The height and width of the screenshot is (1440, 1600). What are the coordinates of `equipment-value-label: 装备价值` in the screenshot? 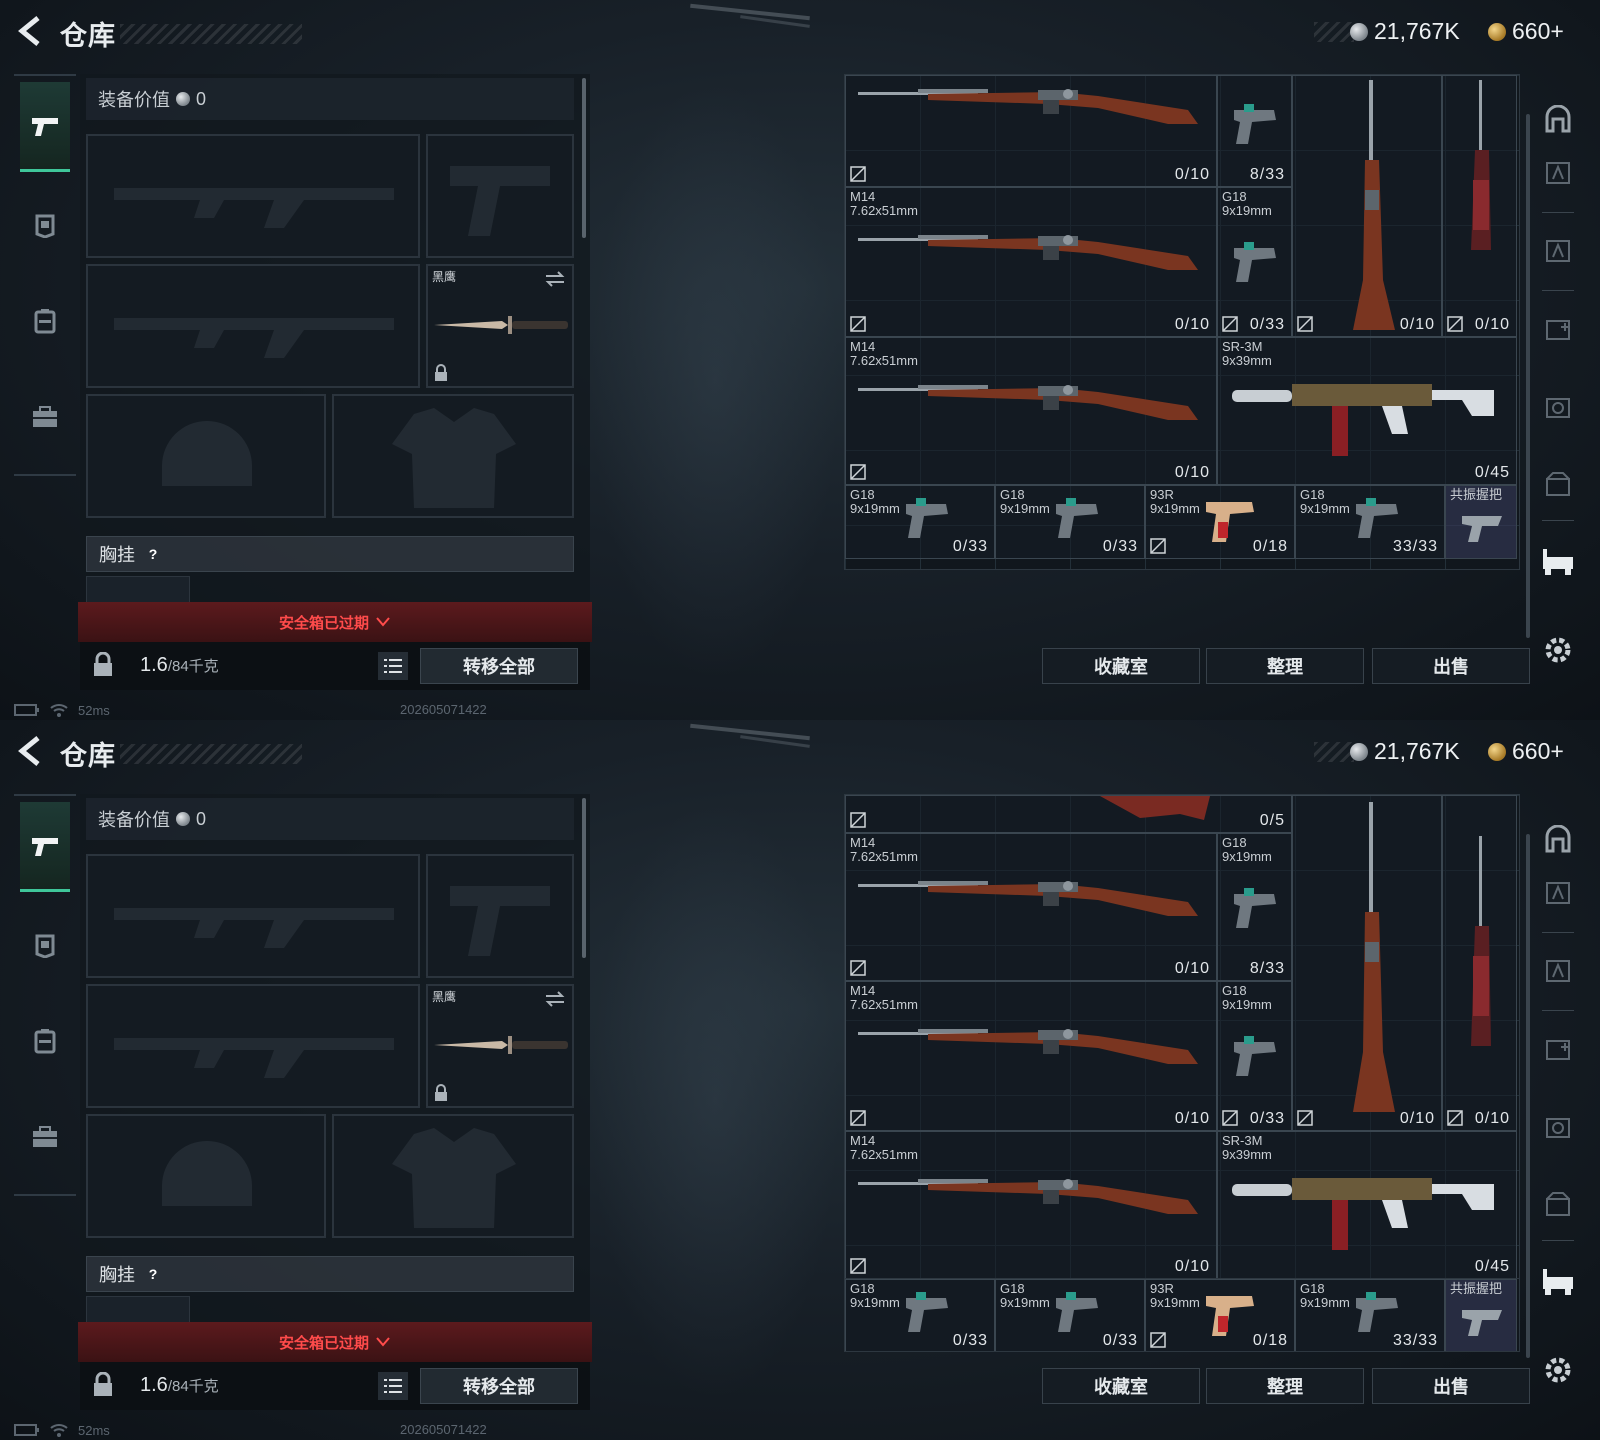 It's located at (134, 100).